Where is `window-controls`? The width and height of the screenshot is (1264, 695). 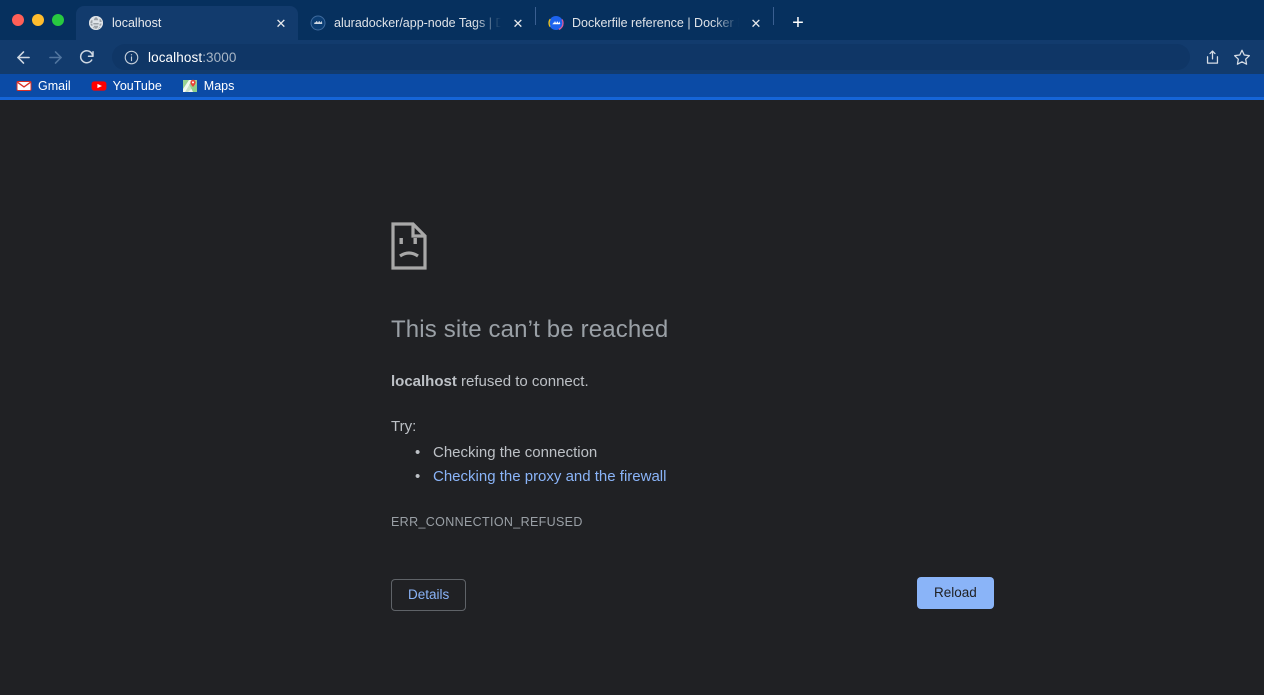 window-controls is located at coordinates (38, 20).